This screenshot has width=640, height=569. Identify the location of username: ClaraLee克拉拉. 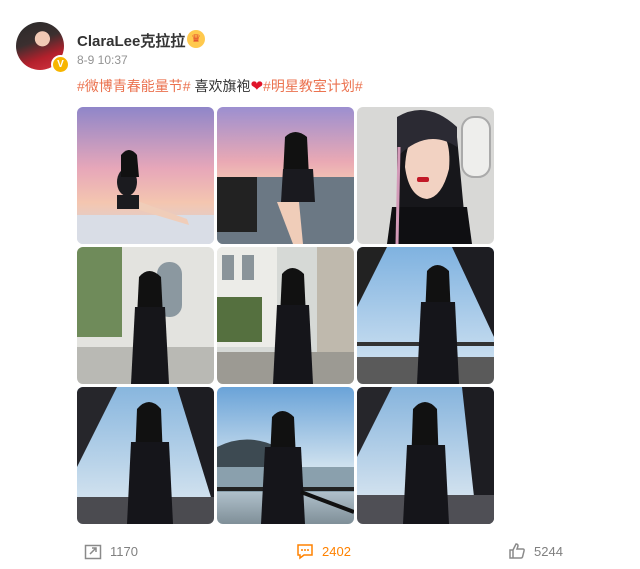
(131, 40).